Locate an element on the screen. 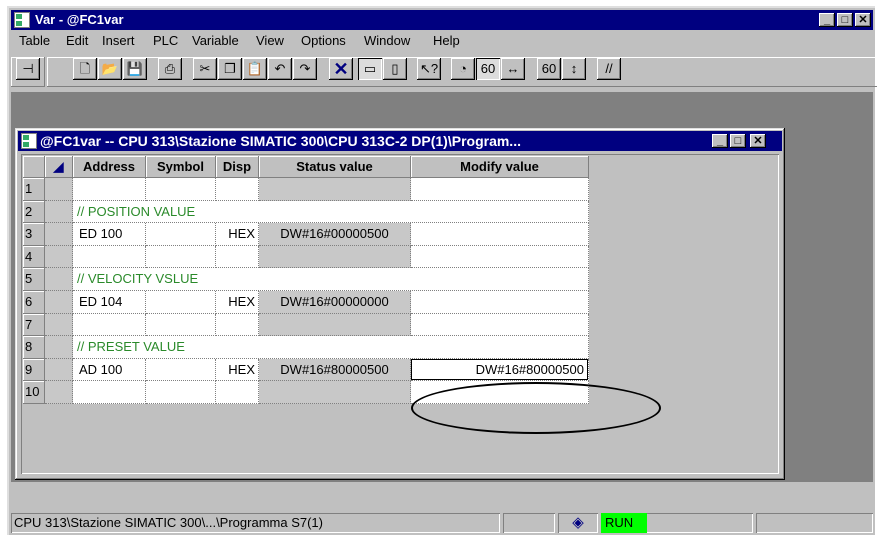 The image size is (877, 535). row-number: 6 is located at coordinates (34, 302).